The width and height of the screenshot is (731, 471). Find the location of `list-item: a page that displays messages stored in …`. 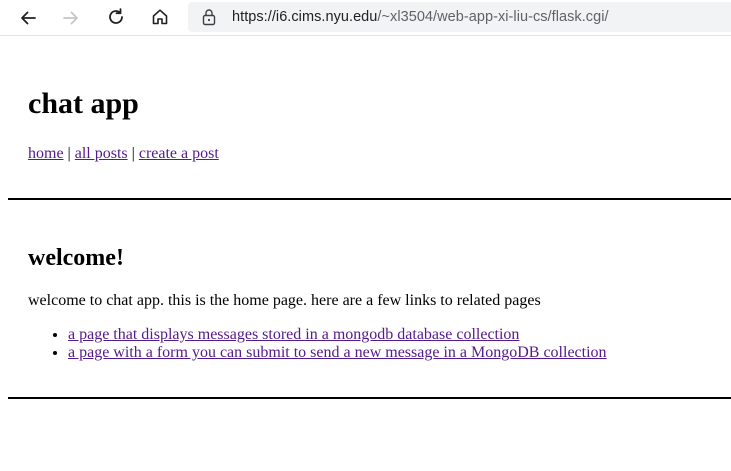

list-item: a page that displays messages stored in … is located at coordinates (337, 335).